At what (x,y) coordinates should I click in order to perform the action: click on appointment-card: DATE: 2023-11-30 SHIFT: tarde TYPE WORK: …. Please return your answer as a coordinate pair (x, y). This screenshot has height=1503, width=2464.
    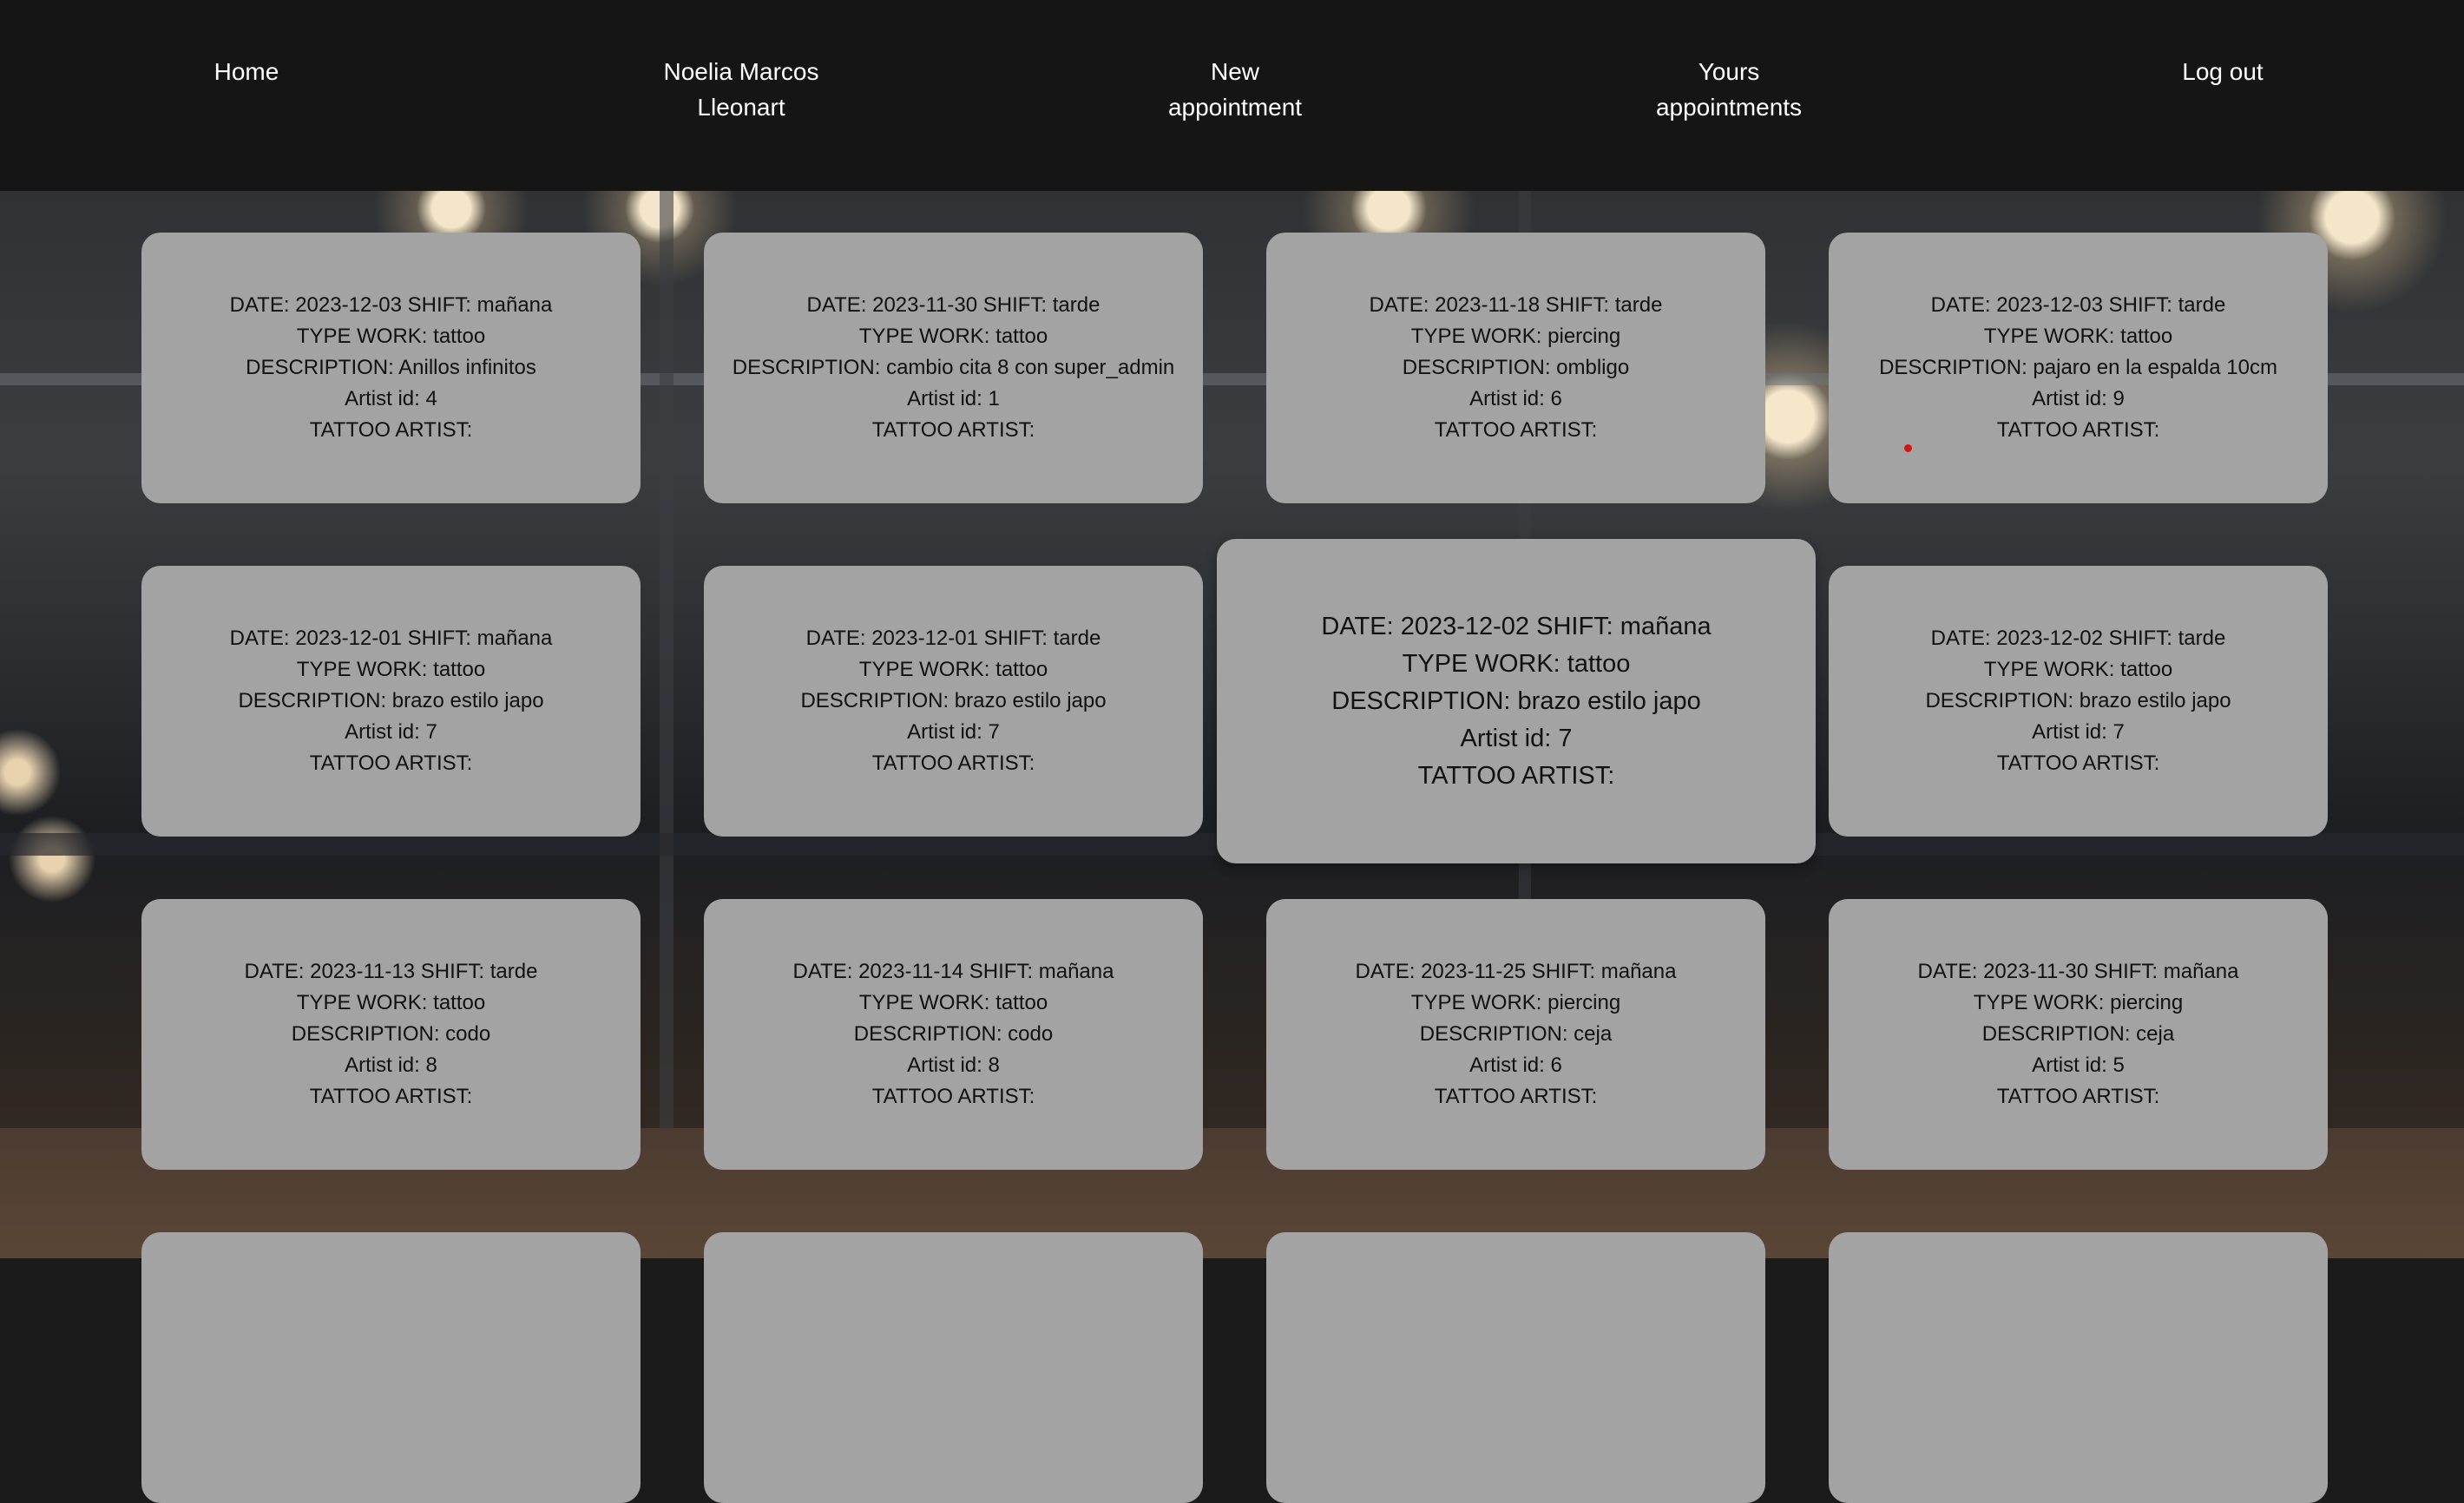
    Looking at the image, I should click on (954, 368).